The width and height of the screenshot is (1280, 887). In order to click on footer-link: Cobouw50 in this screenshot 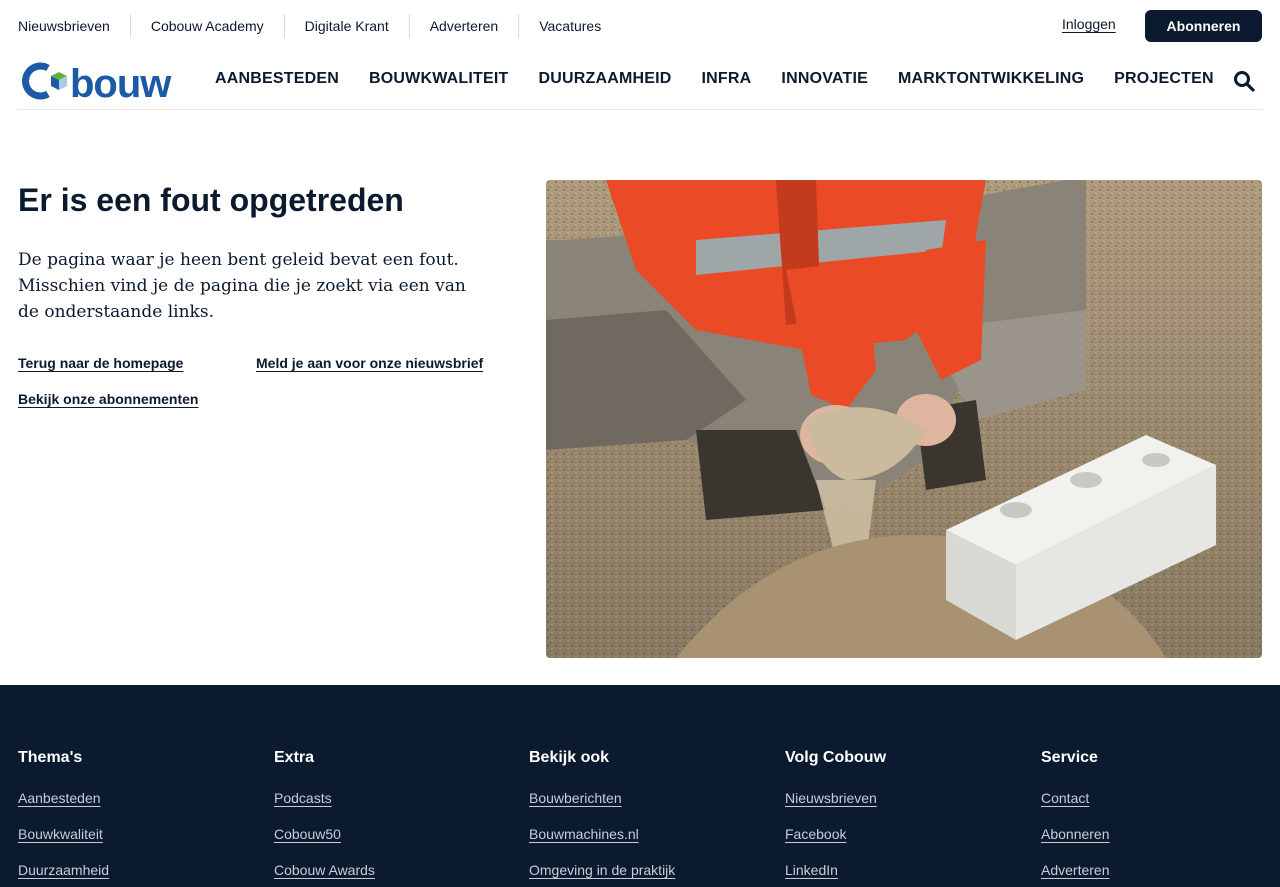, I will do `click(324, 834)`.